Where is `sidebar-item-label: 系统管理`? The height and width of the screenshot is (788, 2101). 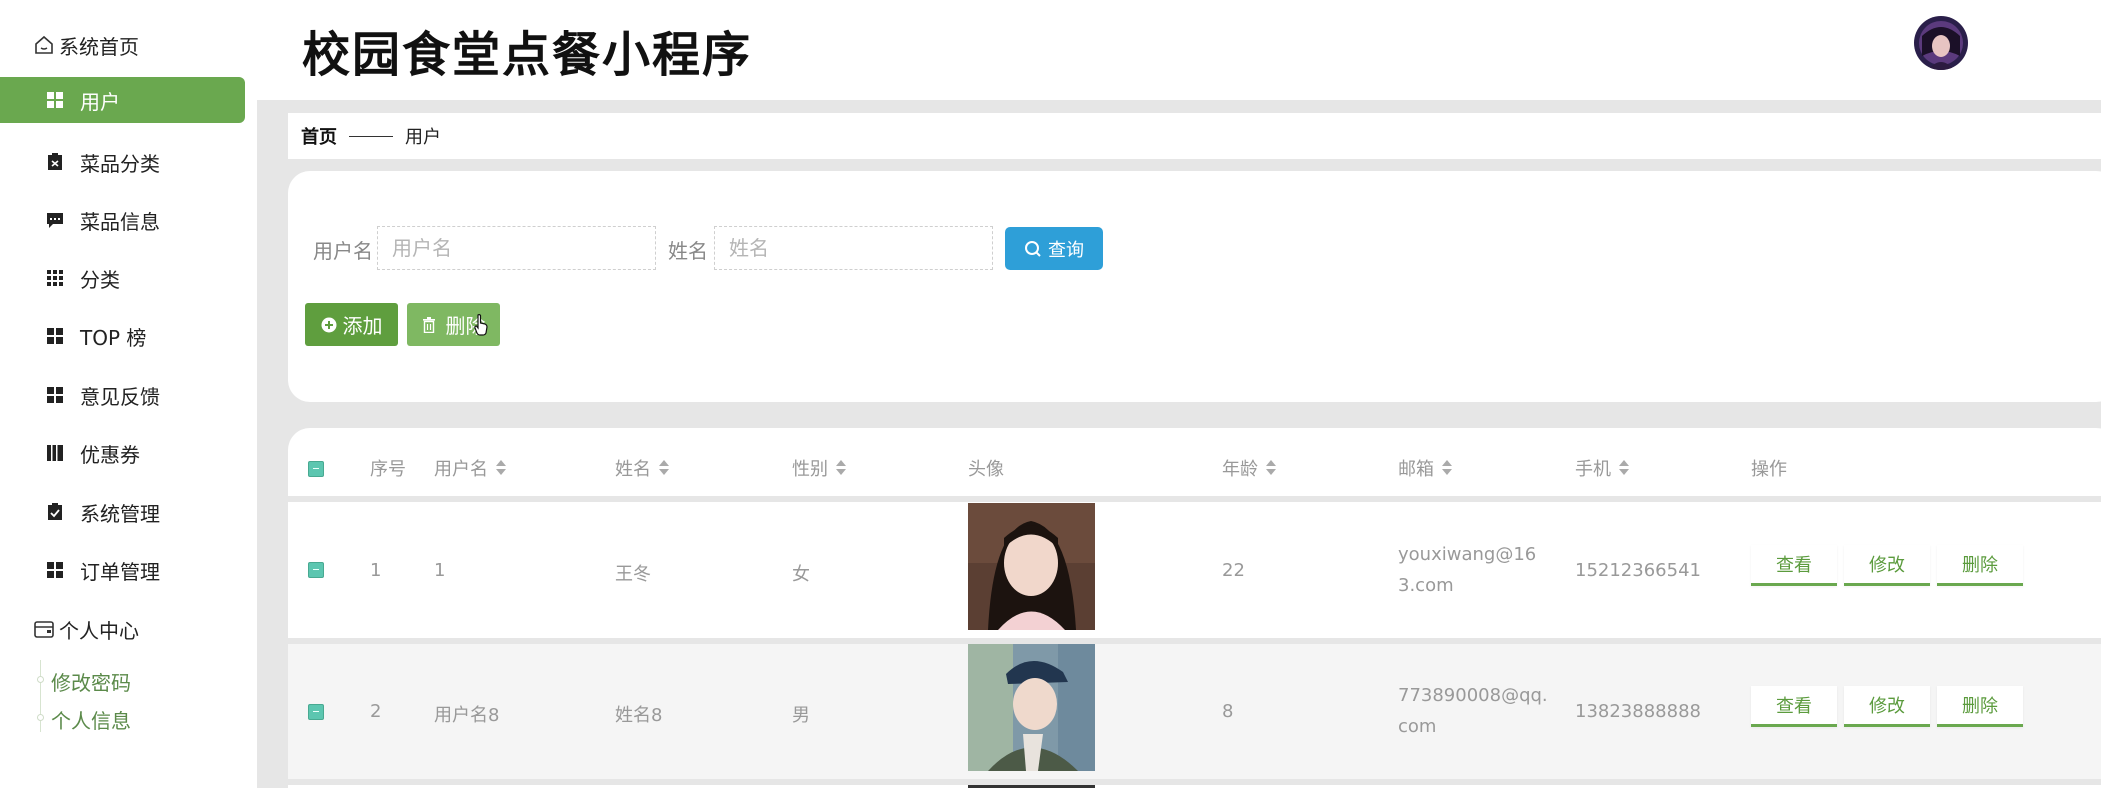 sidebar-item-label: 系统管理 is located at coordinates (120, 513).